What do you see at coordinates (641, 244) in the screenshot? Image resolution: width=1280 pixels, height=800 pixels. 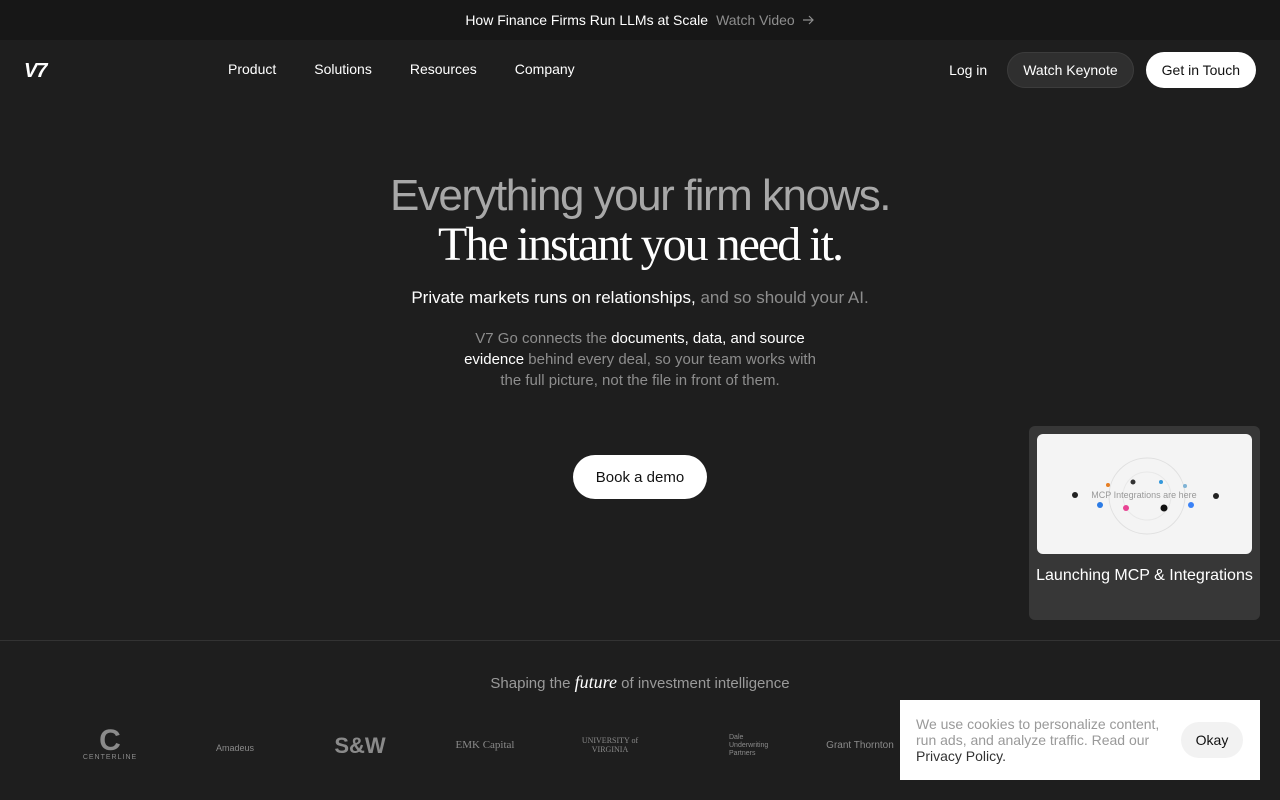 I see `headline-secondary: The instant you need it.` at bounding box center [641, 244].